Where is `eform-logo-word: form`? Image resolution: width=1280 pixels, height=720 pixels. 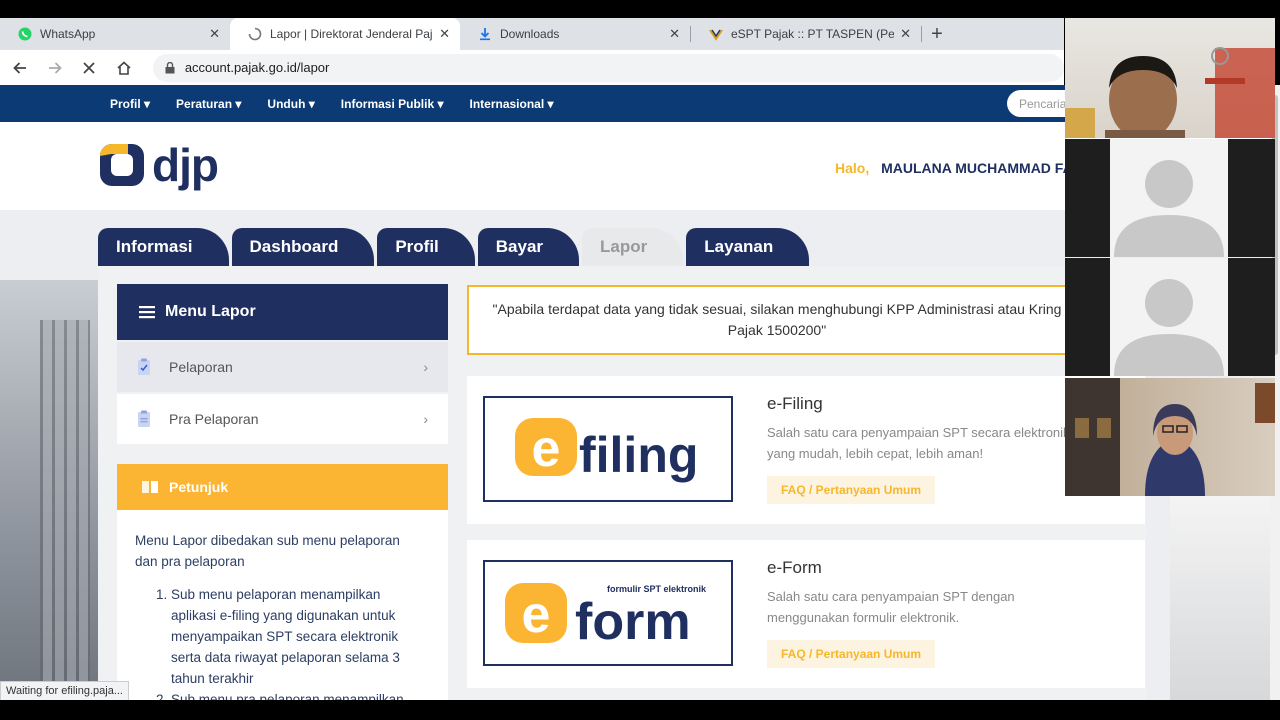 eform-logo-word: form is located at coordinates (633, 622).